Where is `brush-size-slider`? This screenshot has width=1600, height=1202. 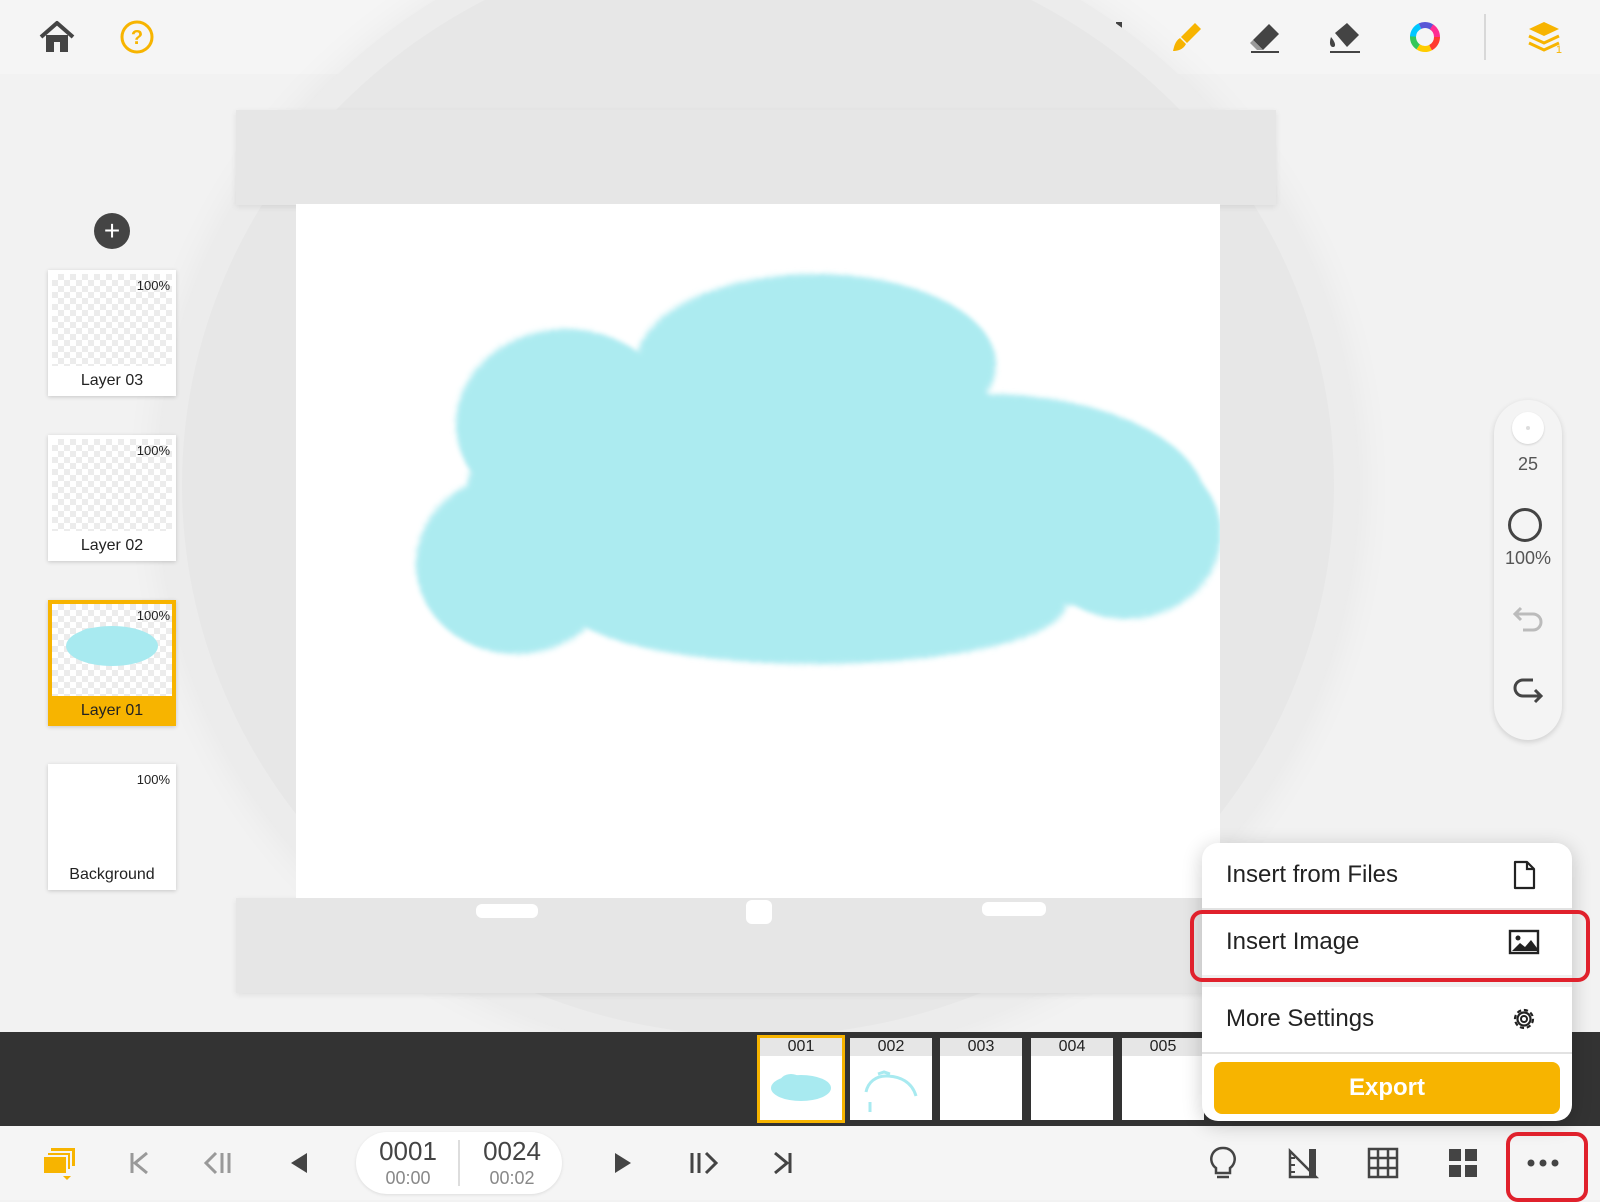
brush-size-slider is located at coordinates (1528, 428).